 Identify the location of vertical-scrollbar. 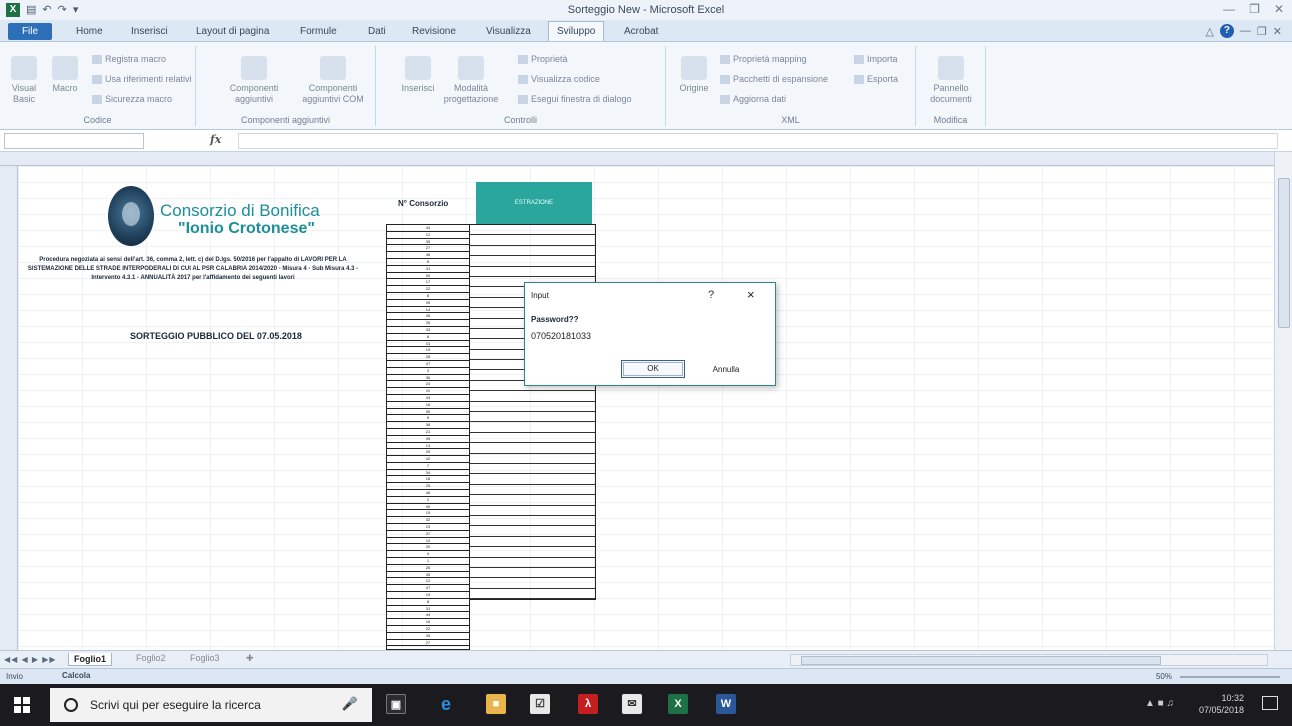
(1283, 401).